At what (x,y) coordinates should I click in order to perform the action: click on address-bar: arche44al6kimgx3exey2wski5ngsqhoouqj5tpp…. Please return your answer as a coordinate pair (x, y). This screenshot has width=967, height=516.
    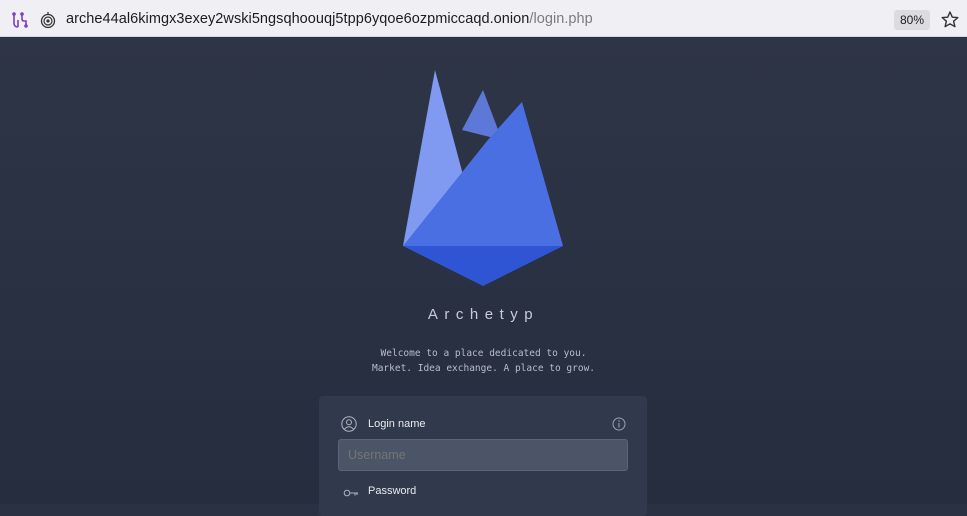
    Looking at the image, I should click on (483, 18).